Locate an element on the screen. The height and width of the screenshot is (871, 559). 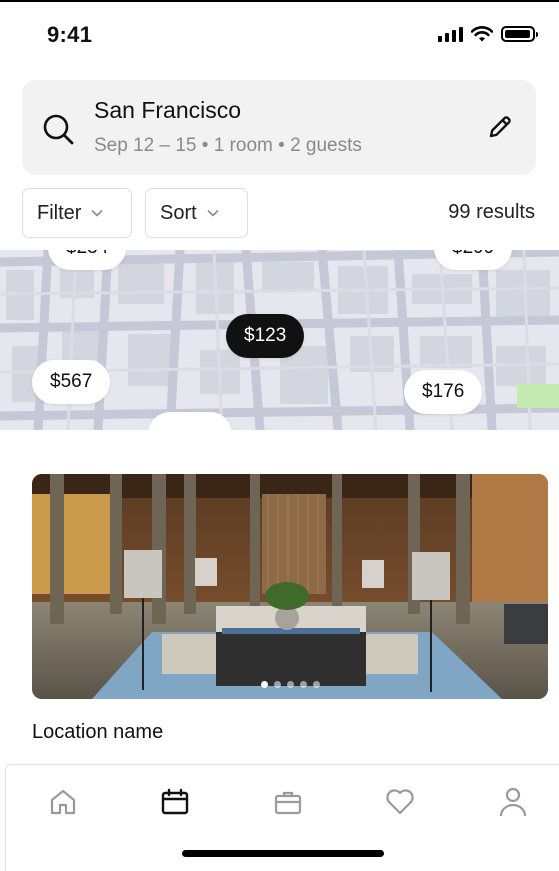
battery-level is located at coordinates (517, 34).